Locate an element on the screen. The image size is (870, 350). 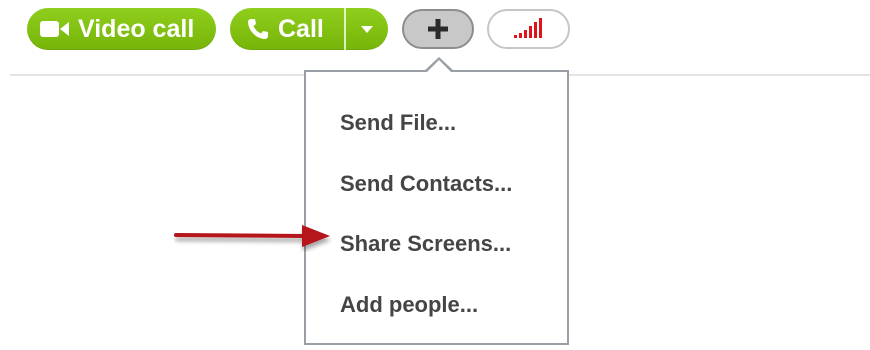
plus-icon is located at coordinates (438, 29).